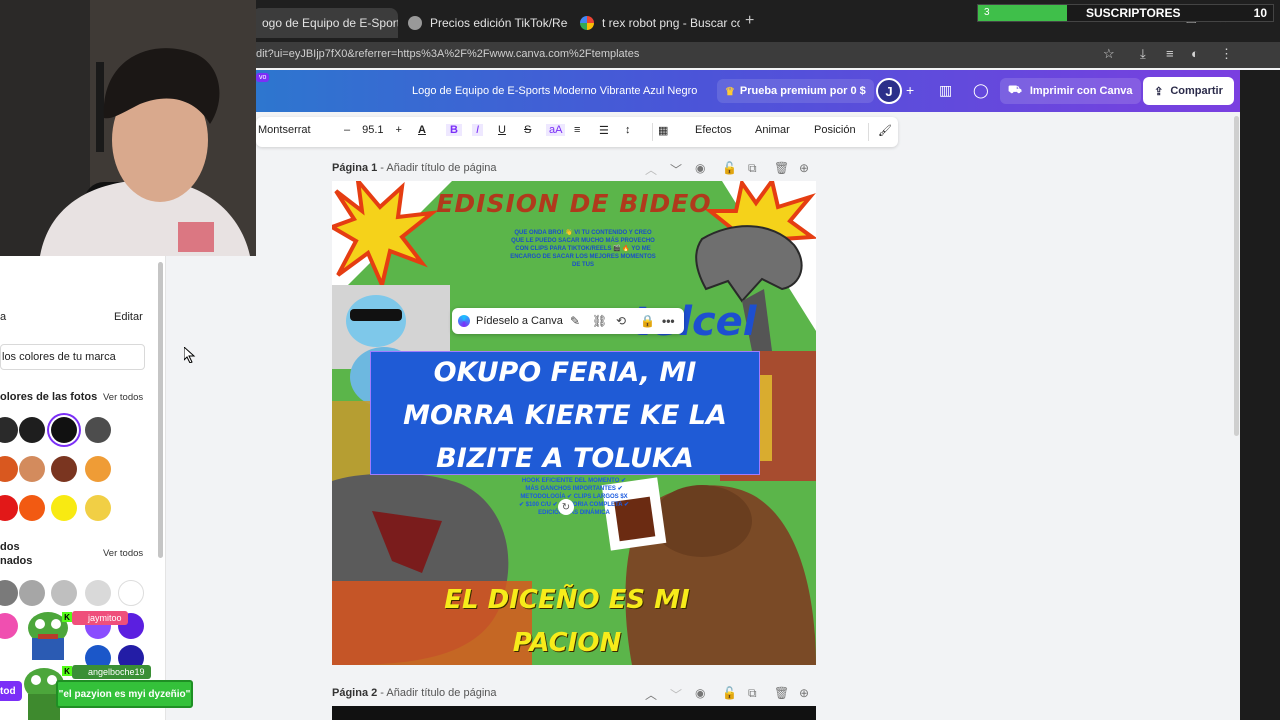 Image resolution: width=1280 pixels, height=720 pixels. Describe the element at coordinates (604, 130) in the screenshot. I see `list-icon: ☰` at that location.